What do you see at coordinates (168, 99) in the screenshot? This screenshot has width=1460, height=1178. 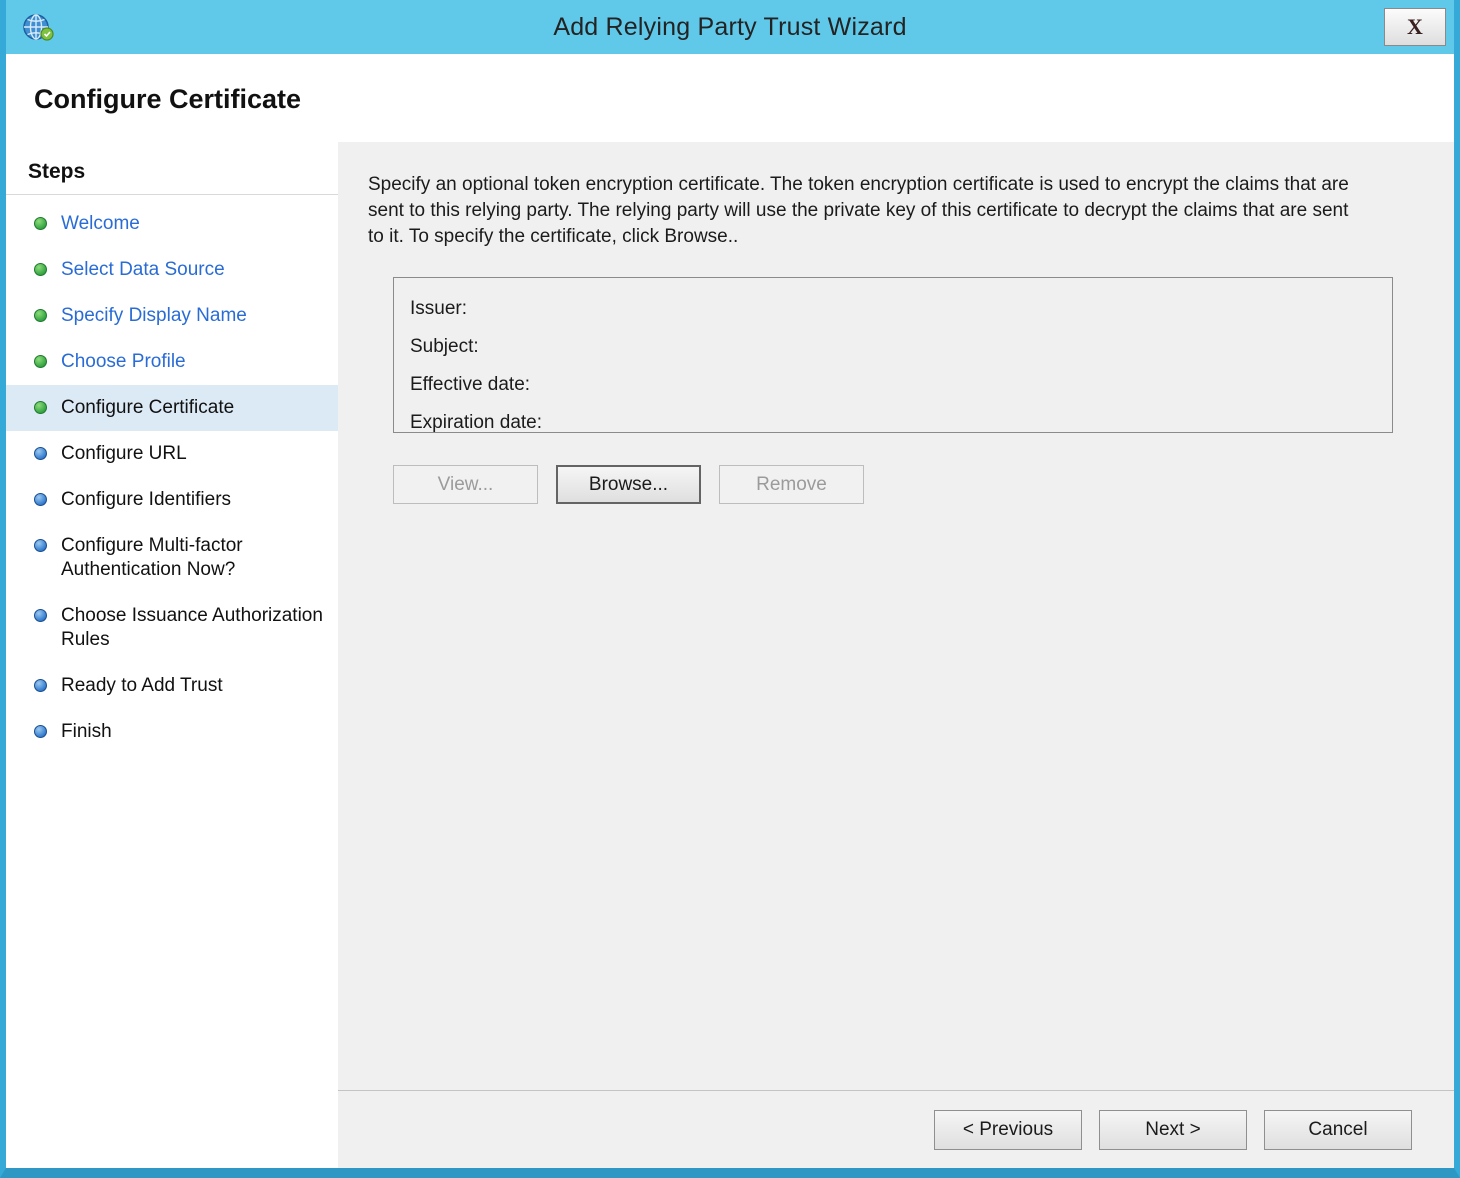 I see `page-title: Configure Certificate` at bounding box center [168, 99].